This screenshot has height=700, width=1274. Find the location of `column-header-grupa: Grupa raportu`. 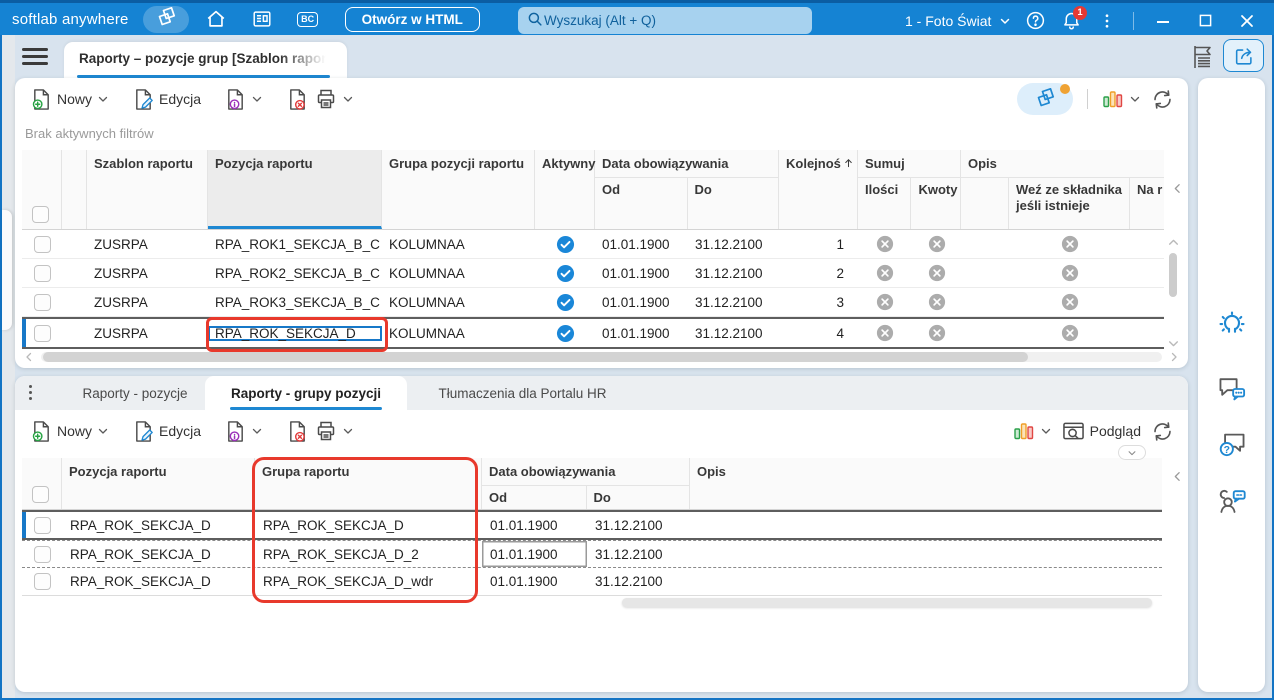

column-header-grupa: Grupa raportu is located at coordinates (368, 483).